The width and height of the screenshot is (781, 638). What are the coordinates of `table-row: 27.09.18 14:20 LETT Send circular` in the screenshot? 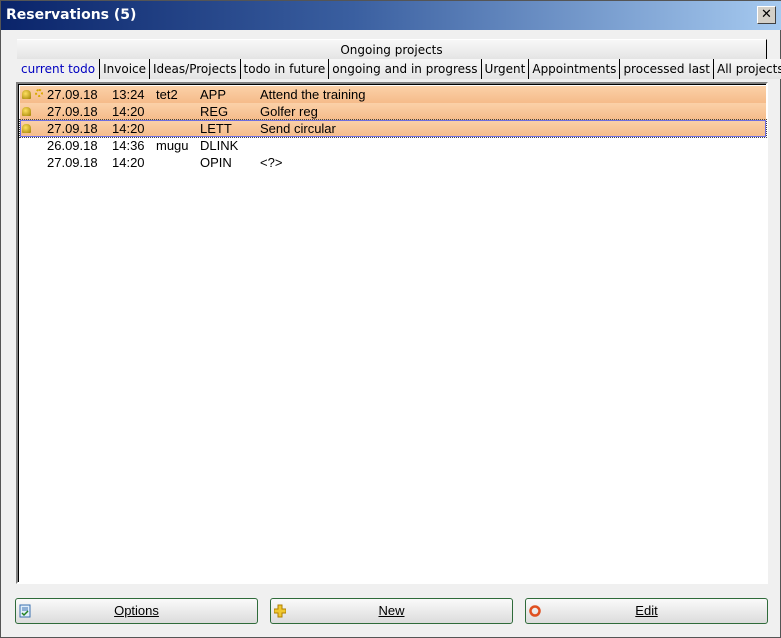 It's located at (393, 128).